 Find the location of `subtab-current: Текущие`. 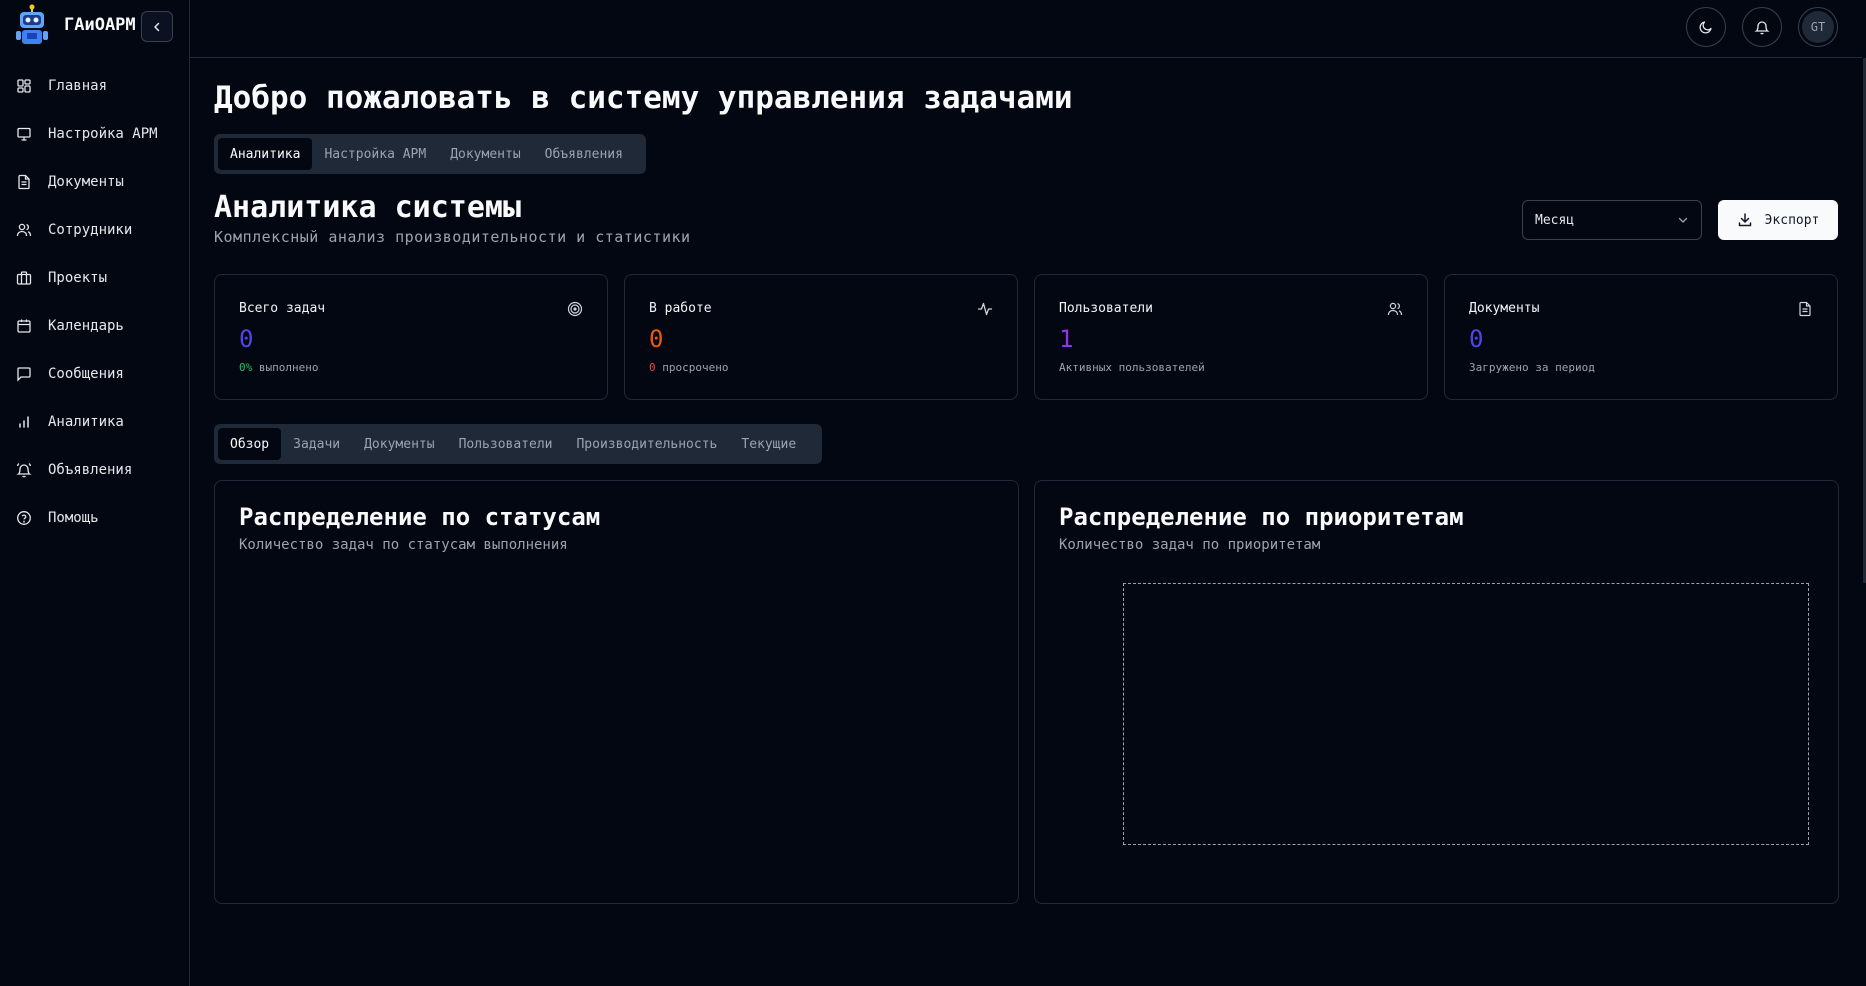

subtab-current: Текущие is located at coordinates (768, 444).